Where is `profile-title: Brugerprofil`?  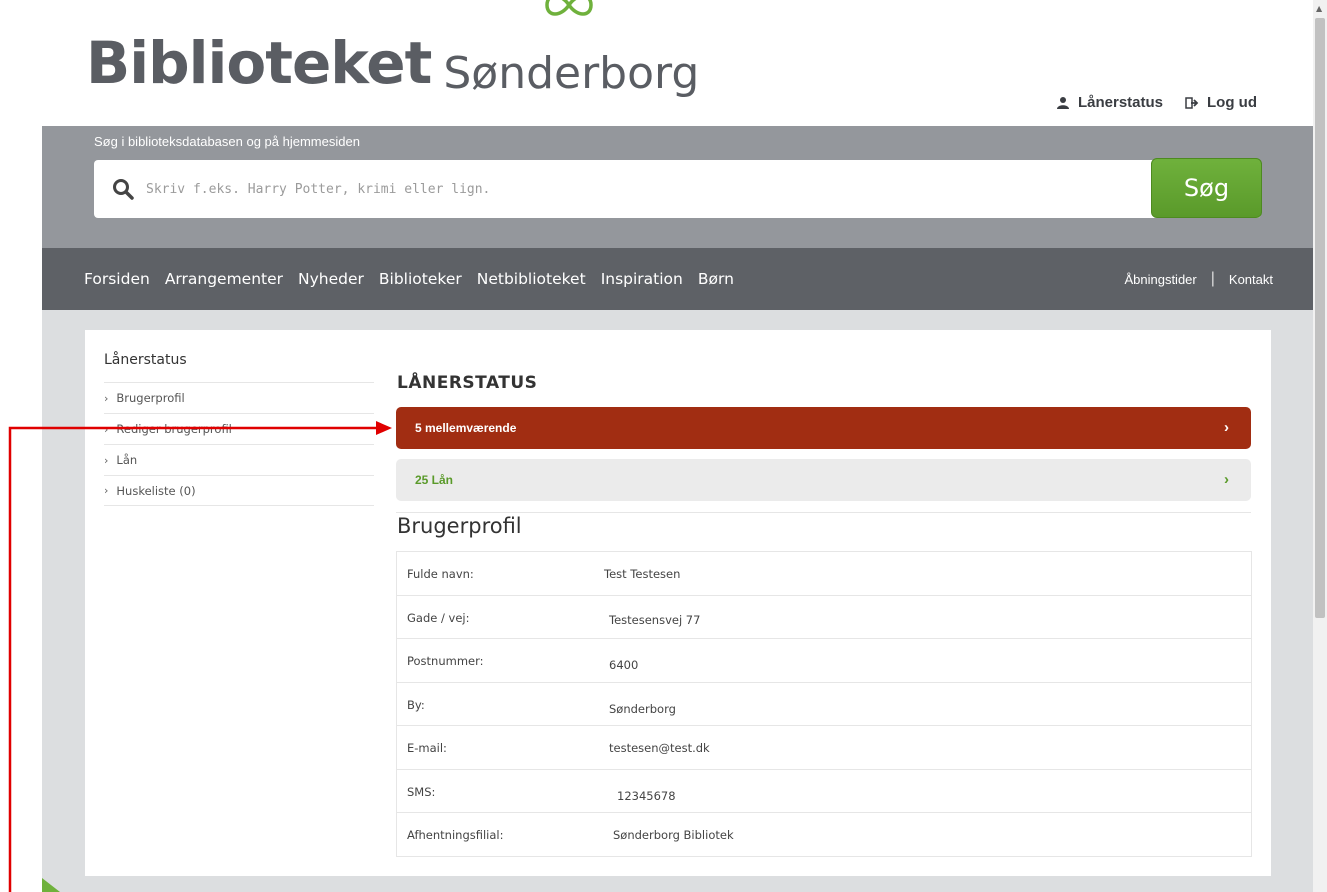 profile-title: Brugerprofil is located at coordinates (459, 526).